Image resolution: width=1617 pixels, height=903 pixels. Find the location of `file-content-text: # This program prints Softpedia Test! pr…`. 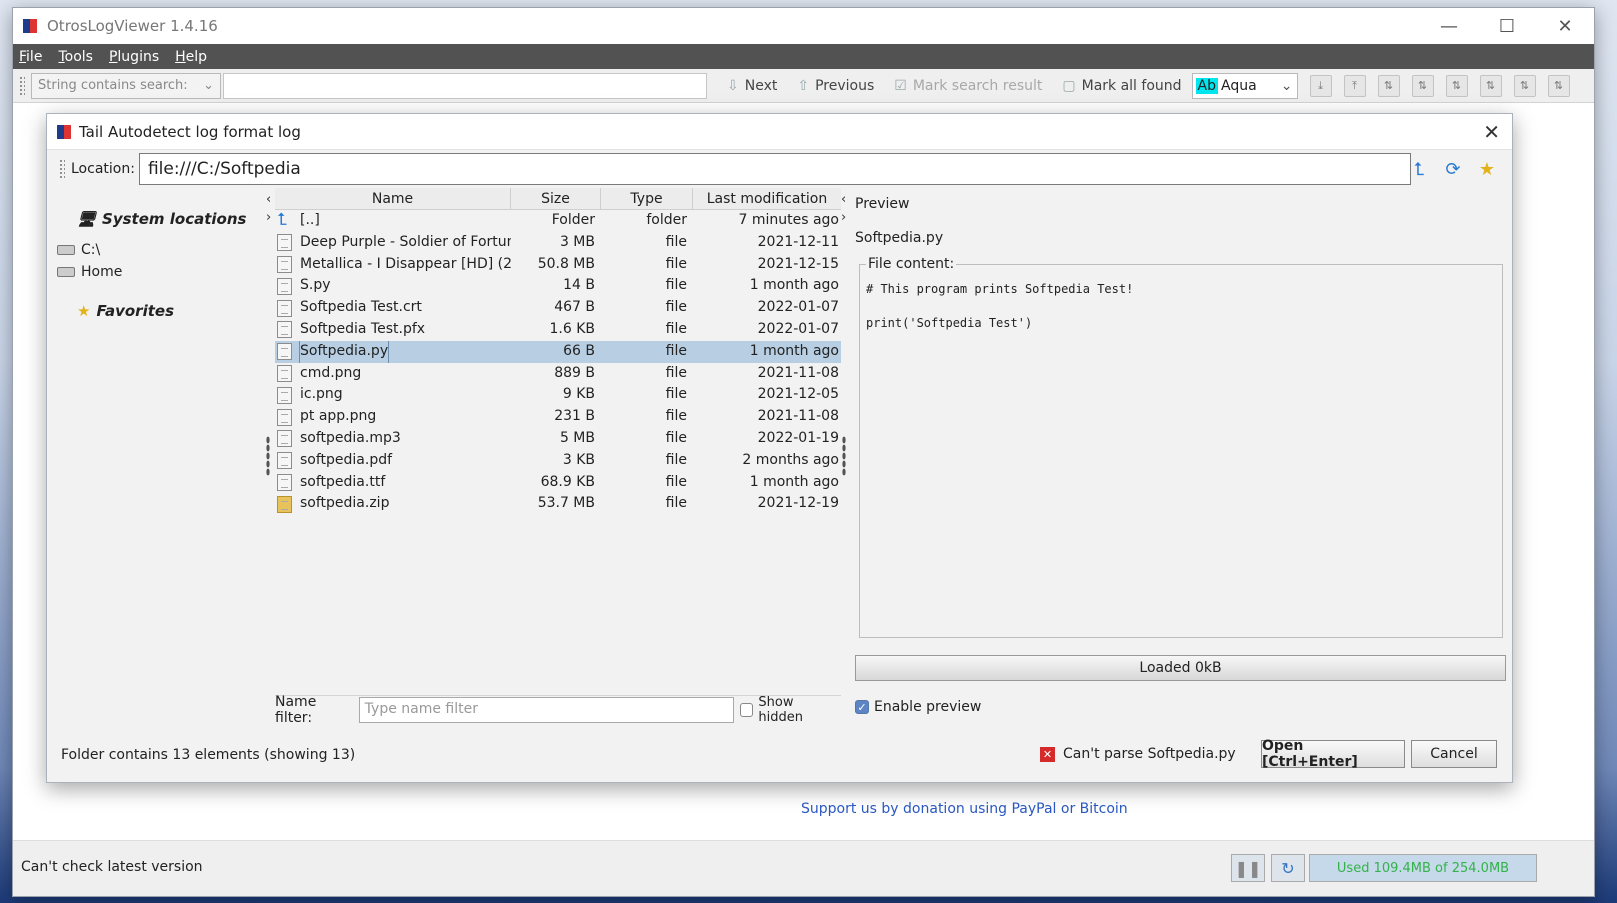

file-content-text: # This program prints Softpedia Test! pr… is located at coordinates (1000, 306).